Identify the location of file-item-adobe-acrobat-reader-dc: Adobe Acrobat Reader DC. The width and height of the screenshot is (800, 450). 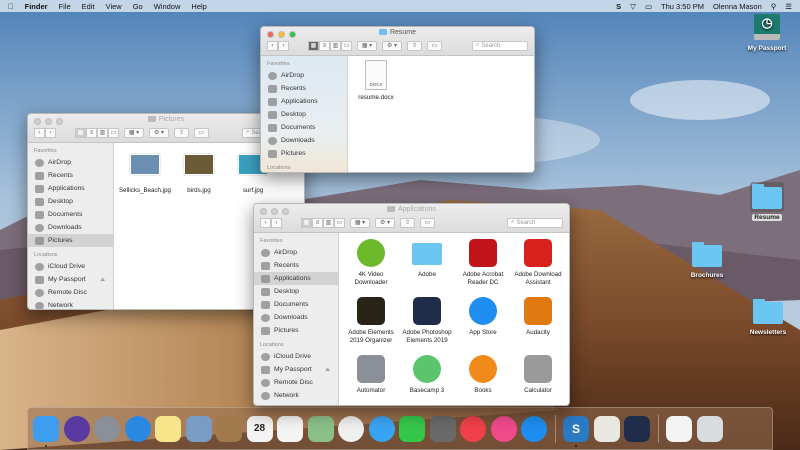
(483, 262).